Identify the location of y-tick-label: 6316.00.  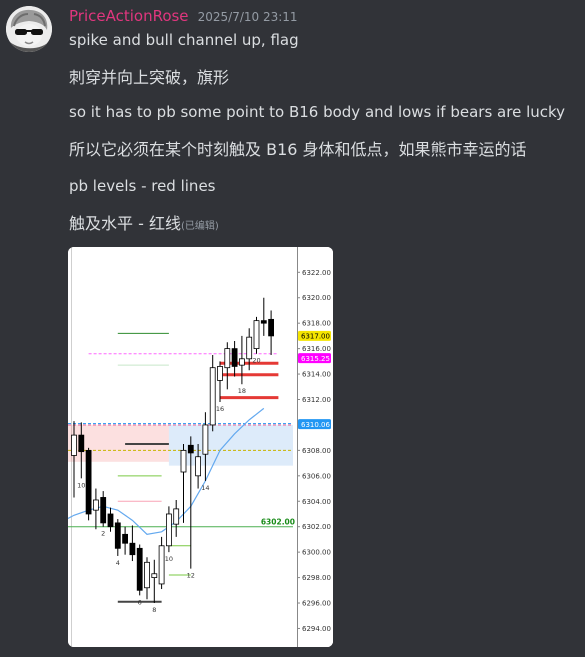
(316, 349).